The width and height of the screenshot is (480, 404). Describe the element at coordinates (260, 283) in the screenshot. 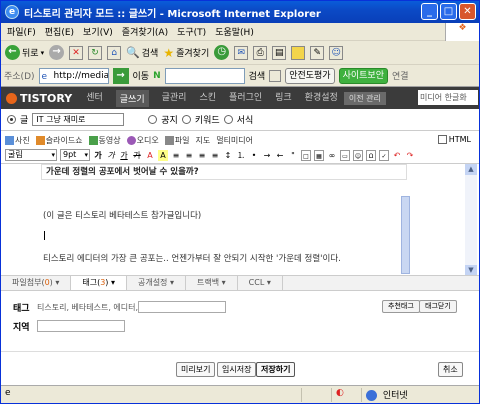

I see `tab-ccl: CCL ▾` at that location.